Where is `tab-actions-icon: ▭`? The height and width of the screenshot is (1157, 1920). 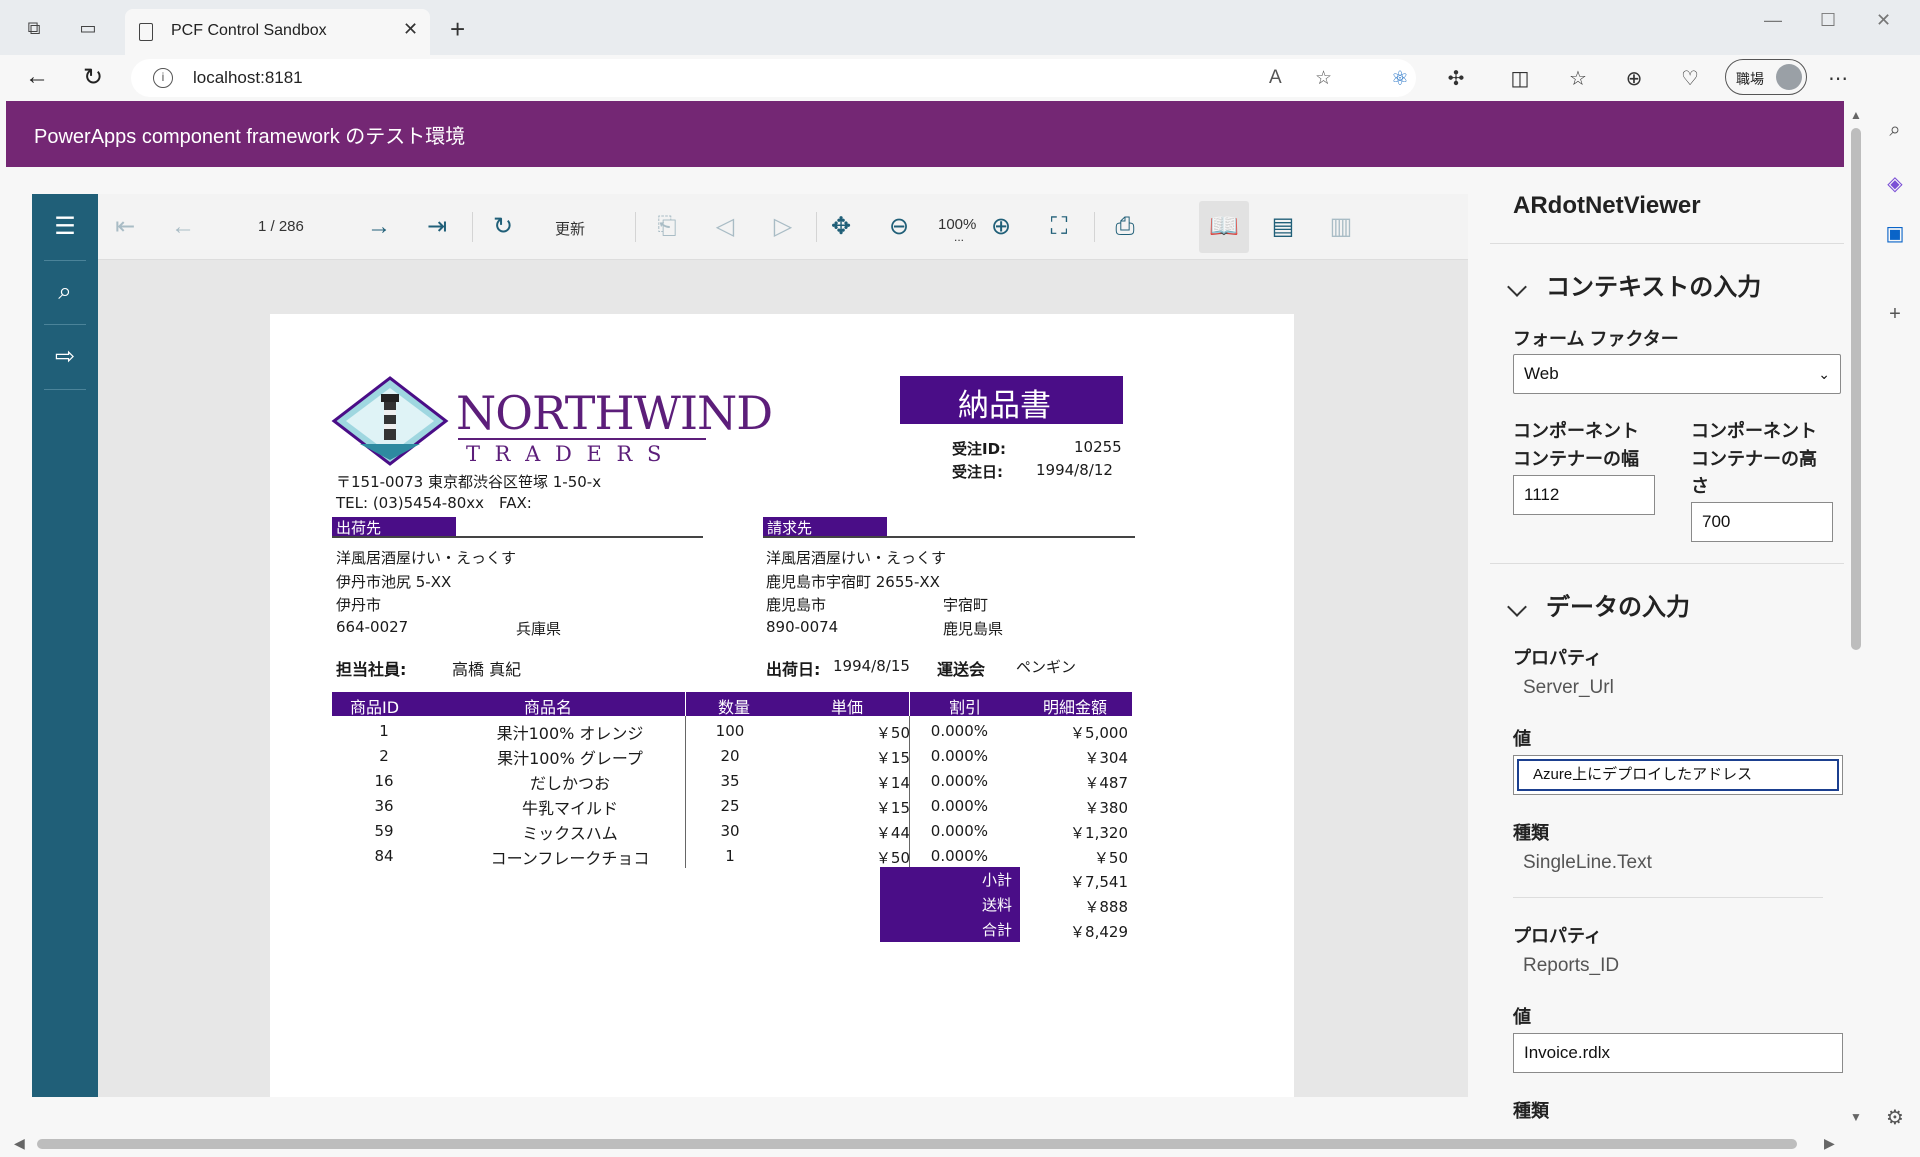
tab-actions-icon: ▭ is located at coordinates (88, 28).